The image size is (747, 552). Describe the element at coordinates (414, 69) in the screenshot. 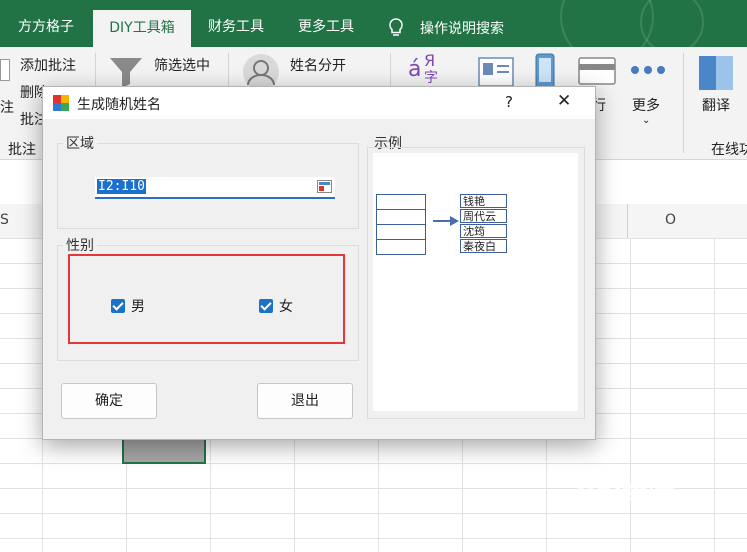

I see `pinyin-icon: á` at that location.